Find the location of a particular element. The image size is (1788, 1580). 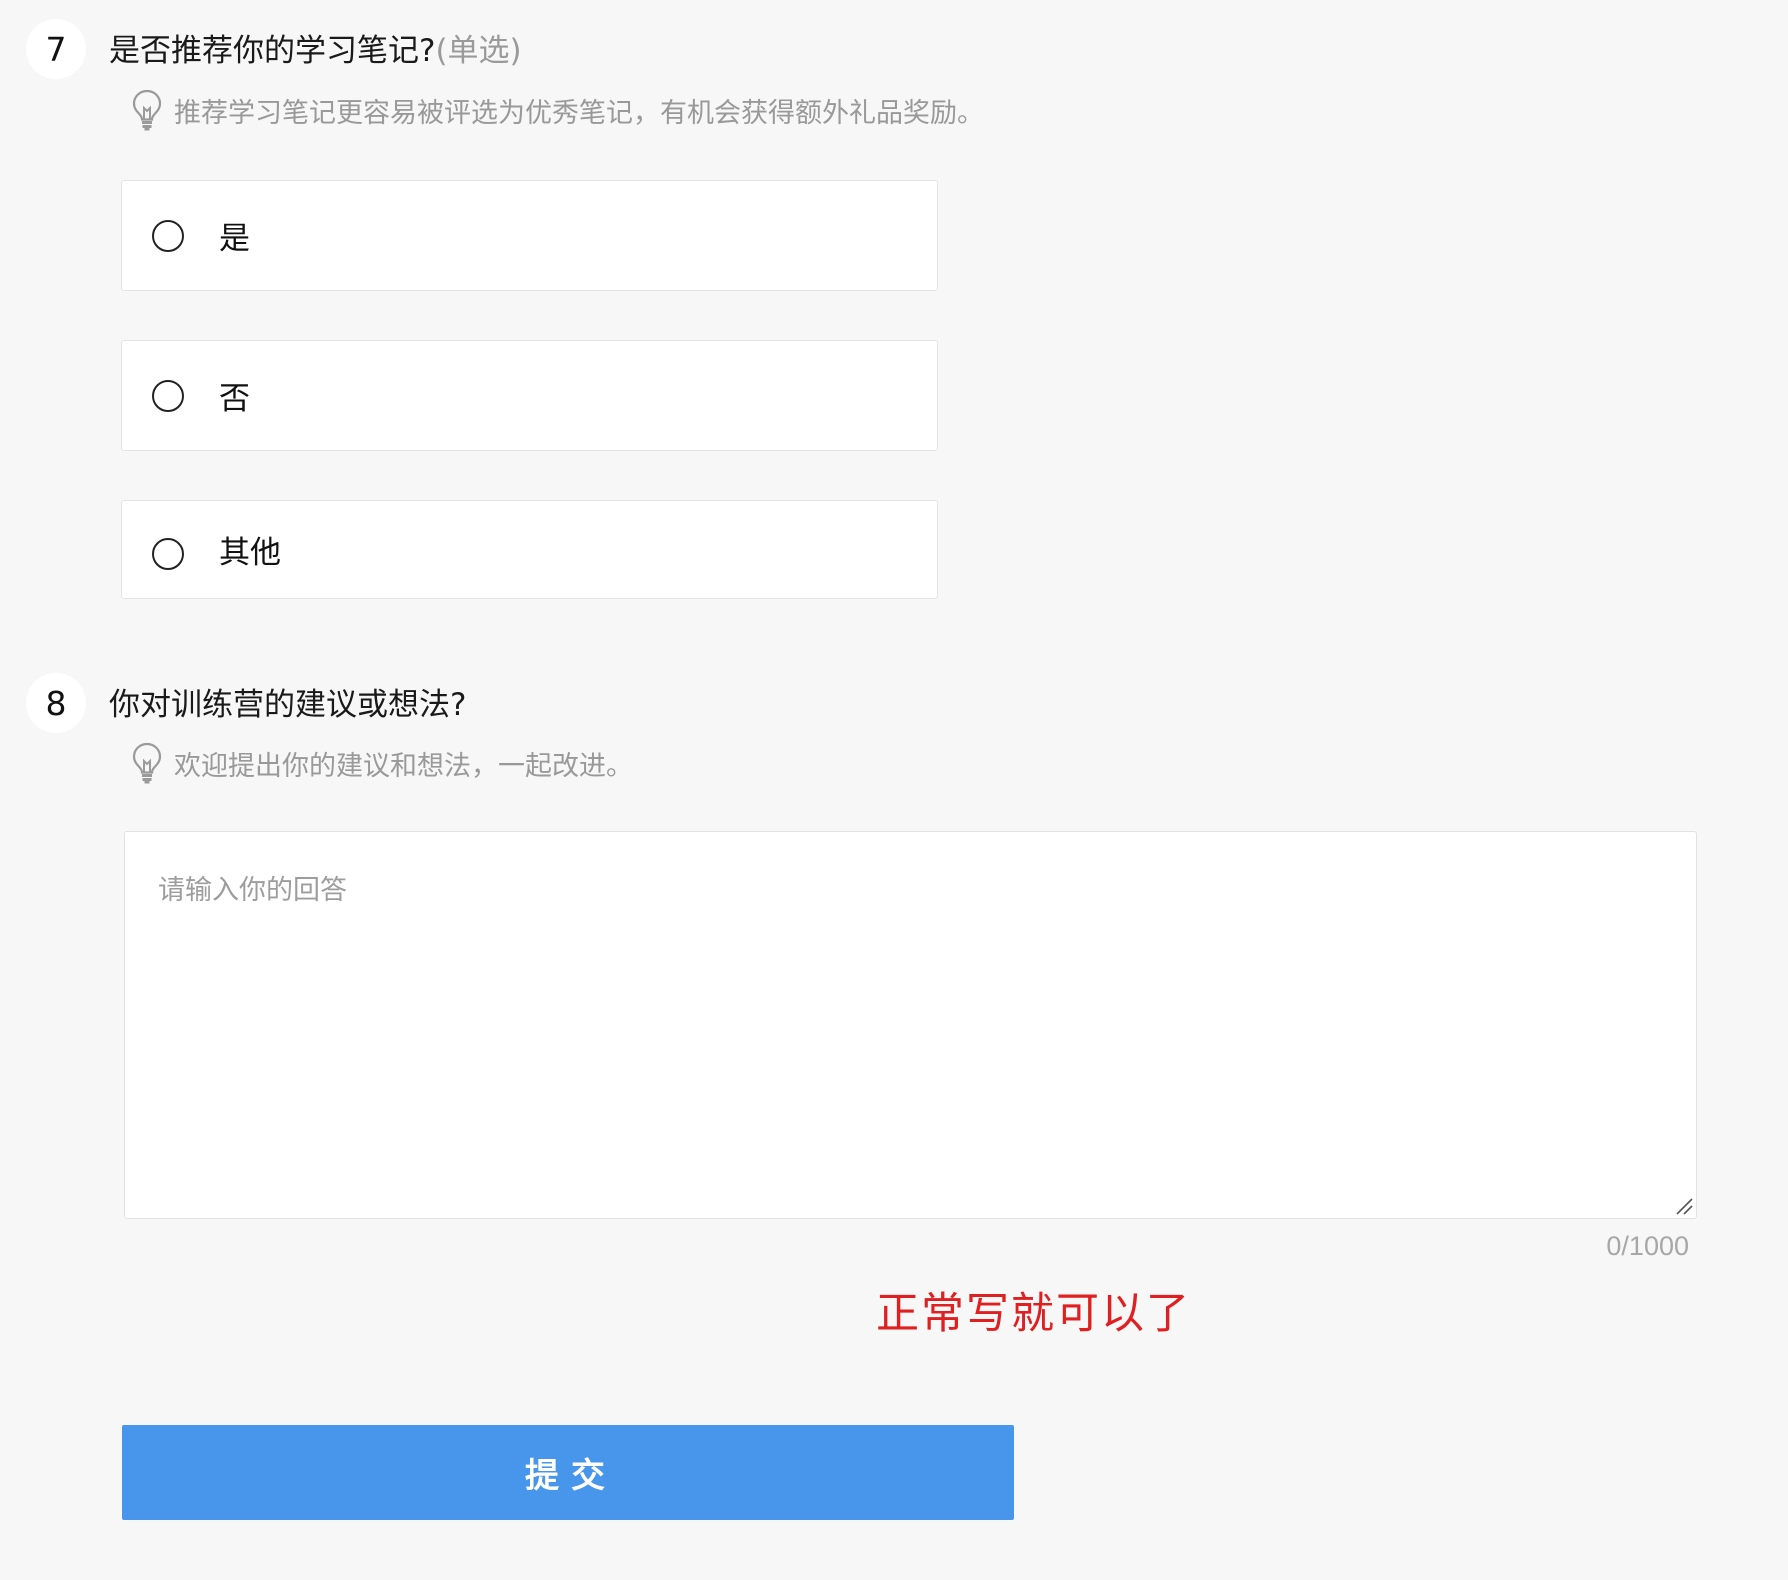

question-hint: 推荐学习笔记更容易被评选为优秀笔记，有机会获得额外礼品奖励。 is located at coordinates (558, 110).